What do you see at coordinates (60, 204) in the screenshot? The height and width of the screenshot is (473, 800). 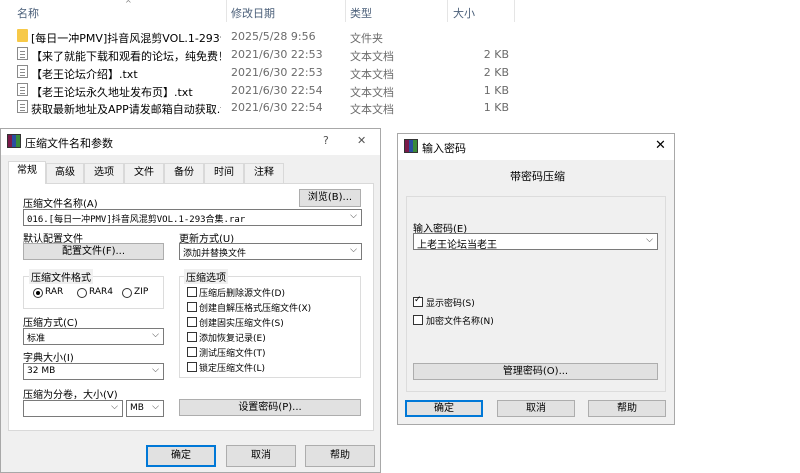 I see `archive-name-label: 压缩文件名称(A)` at bounding box center [60, 204].